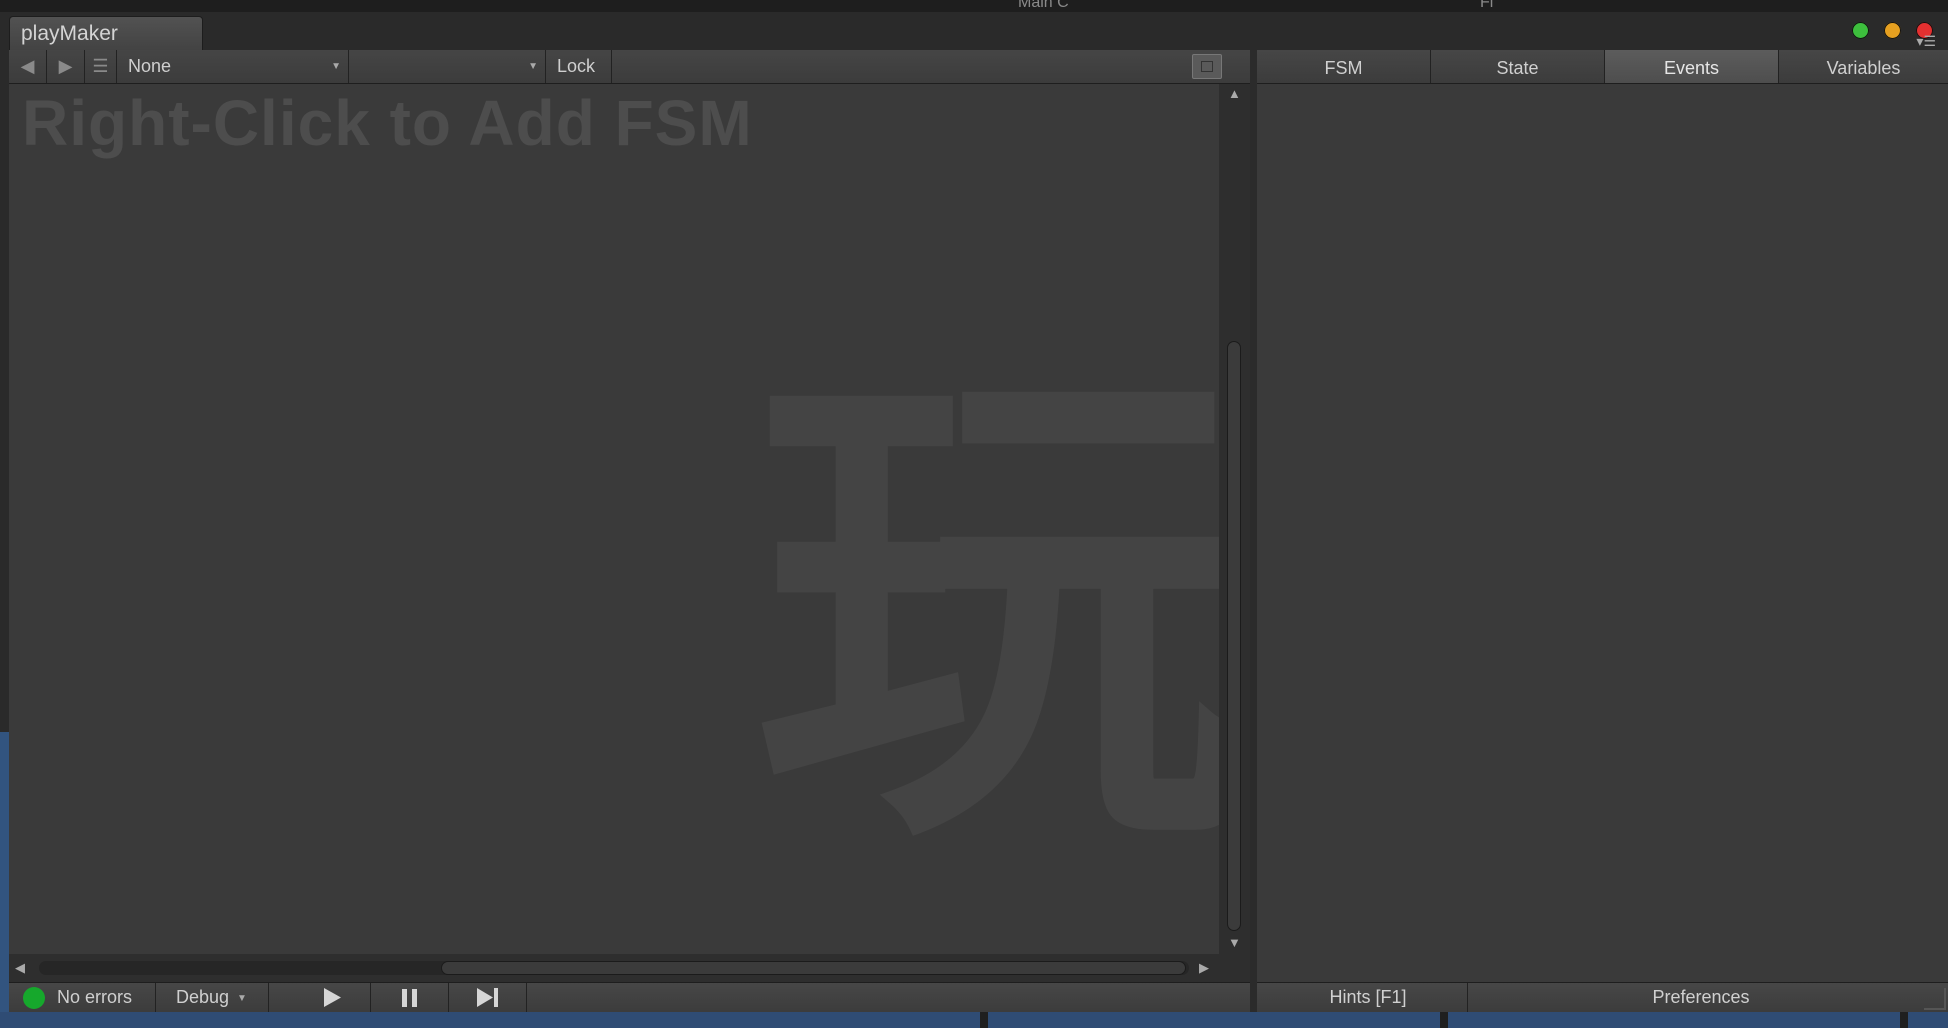  What do you see at coordinates (1935, 999) in the screenshot?
I see `resize-grip-icon` at bounding box center [1935, 999].